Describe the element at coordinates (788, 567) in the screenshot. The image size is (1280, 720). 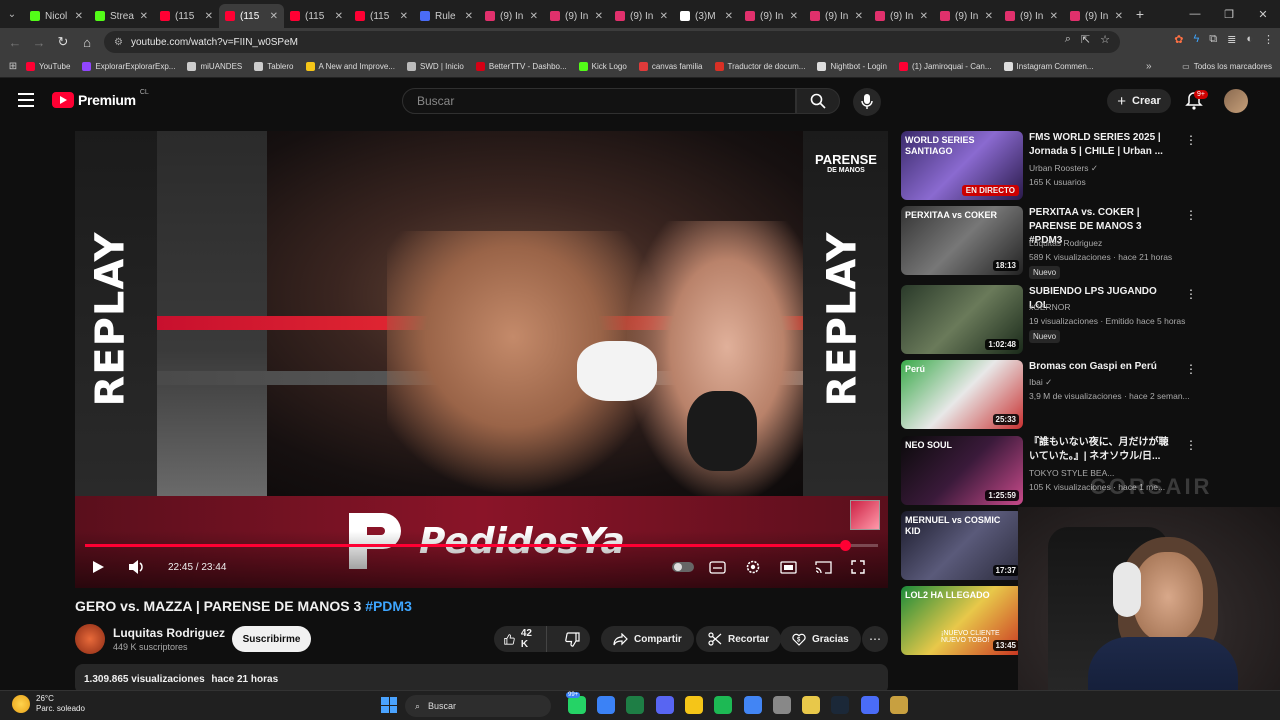
I see `theater-mode-button` at that location.